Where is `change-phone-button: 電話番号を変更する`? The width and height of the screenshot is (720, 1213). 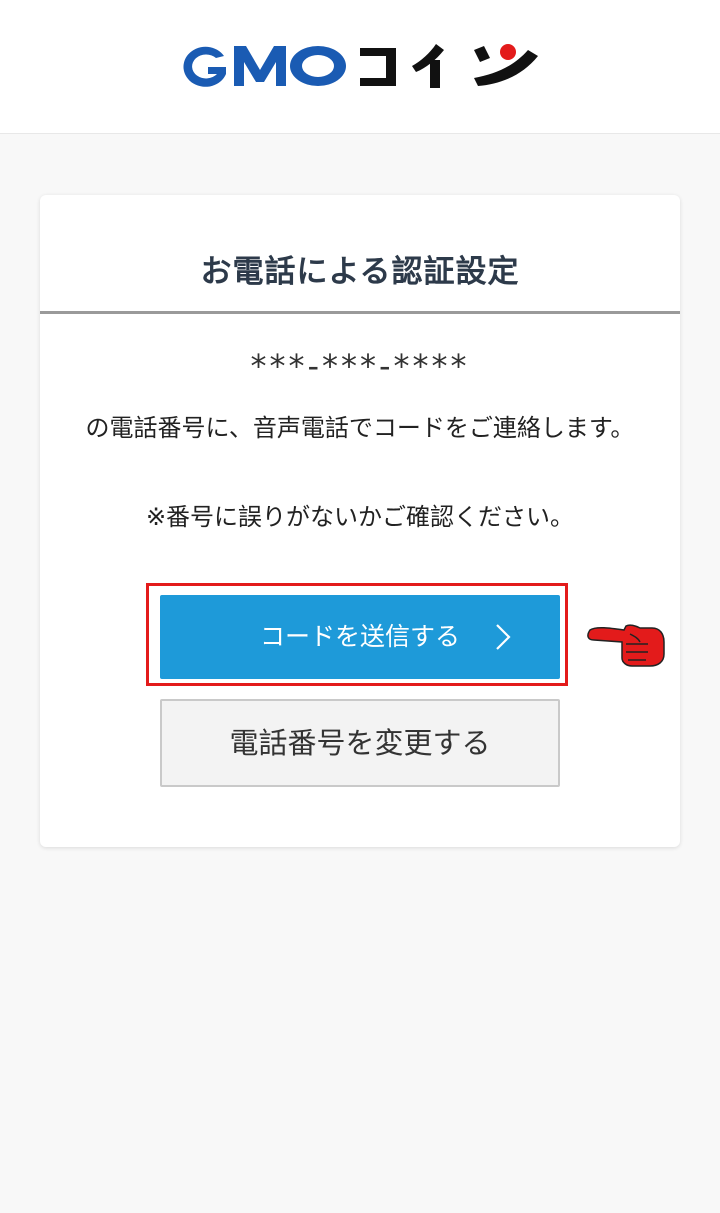 change-phone-button: 電話番号を変更する is located at coordinates (360, 743).